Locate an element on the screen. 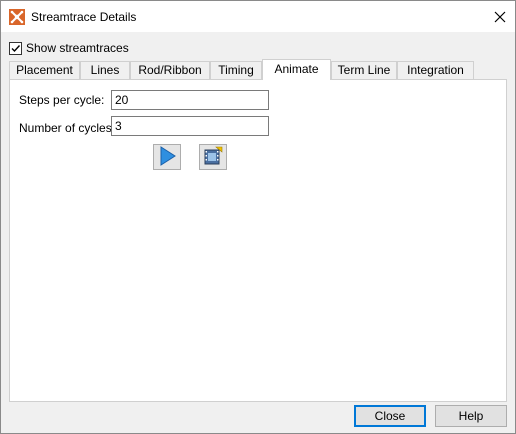 Image resolution: width=516 pixels, height=434 pixels. number-of-cycles-label: Number of cycles: is located at coordinates (67, 128).